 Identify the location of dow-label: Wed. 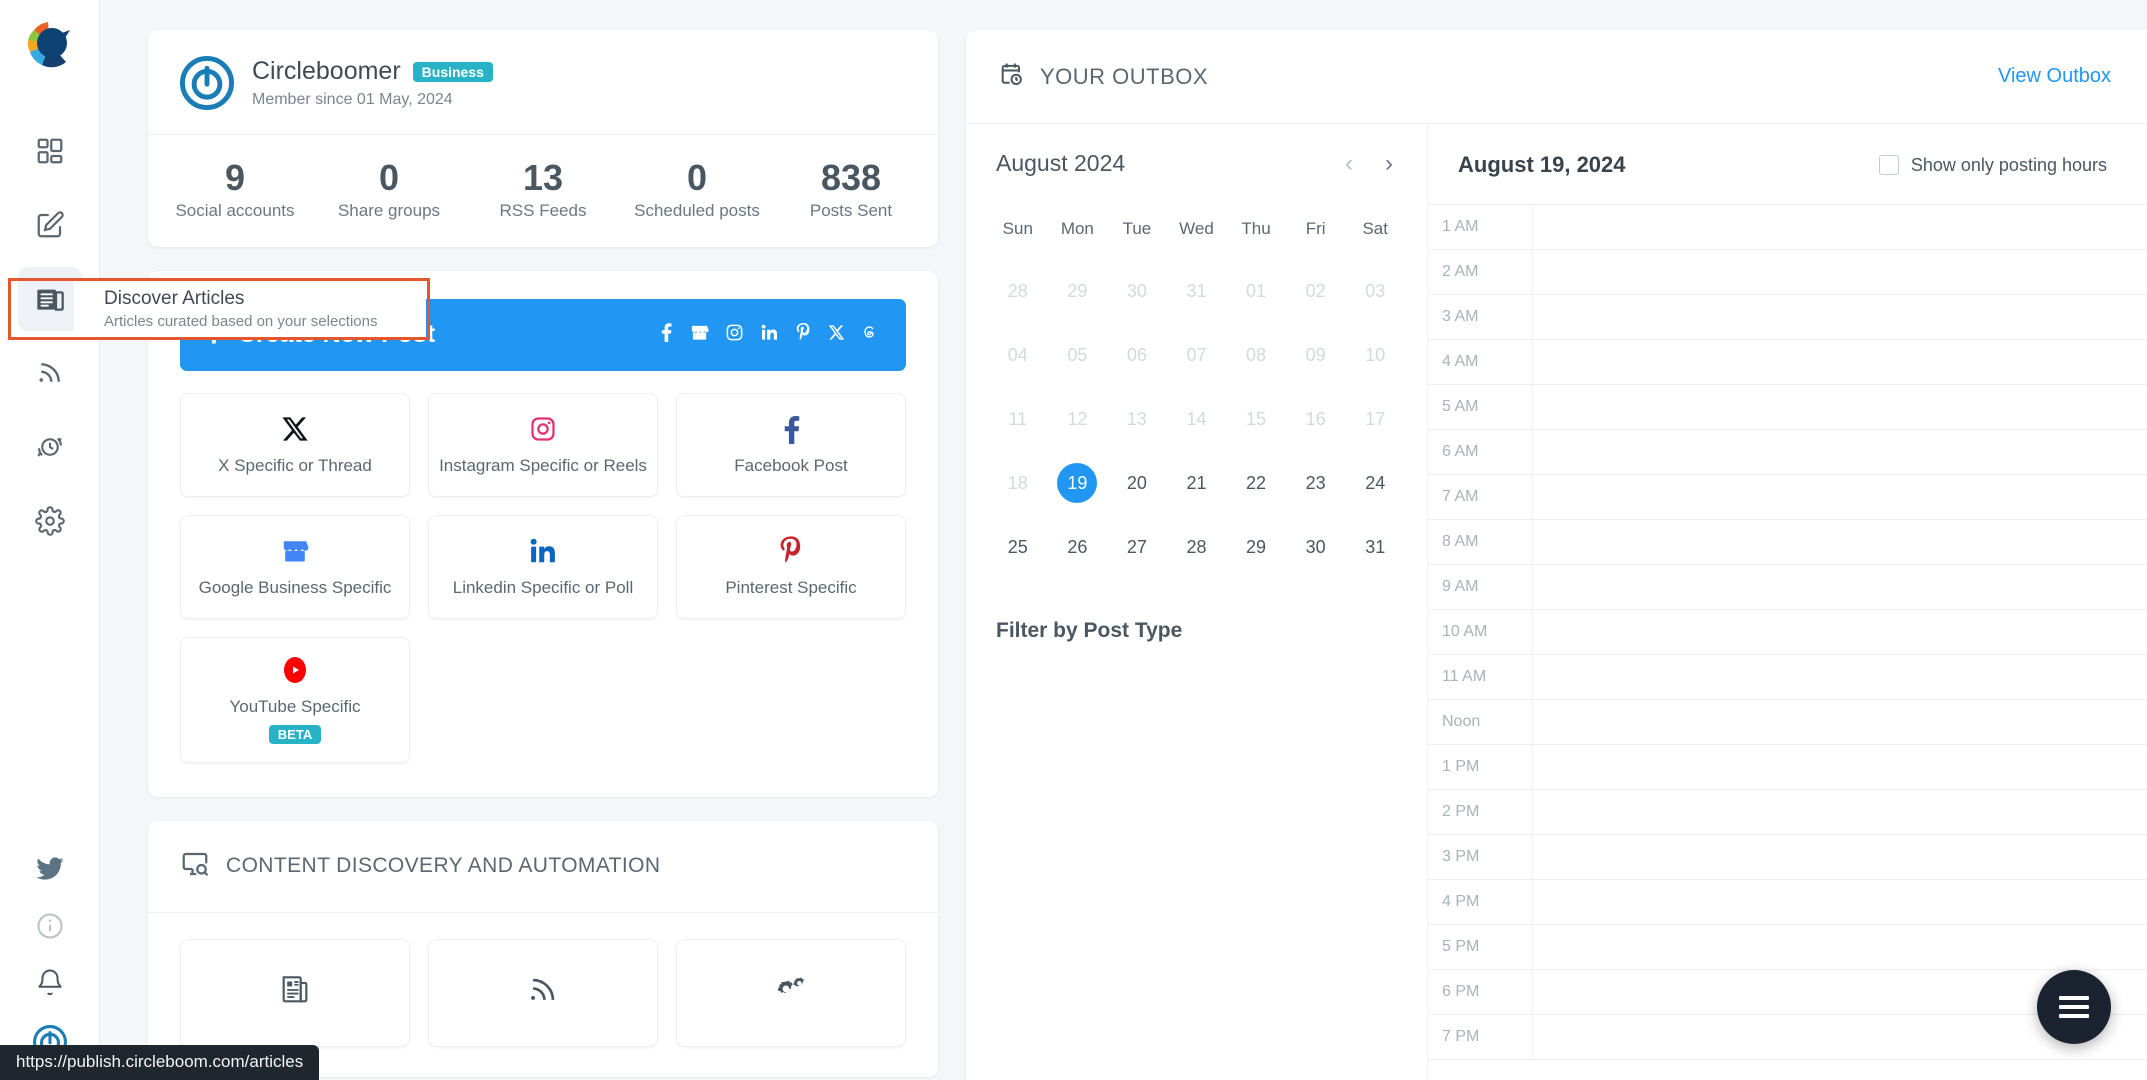
(1196, 228).